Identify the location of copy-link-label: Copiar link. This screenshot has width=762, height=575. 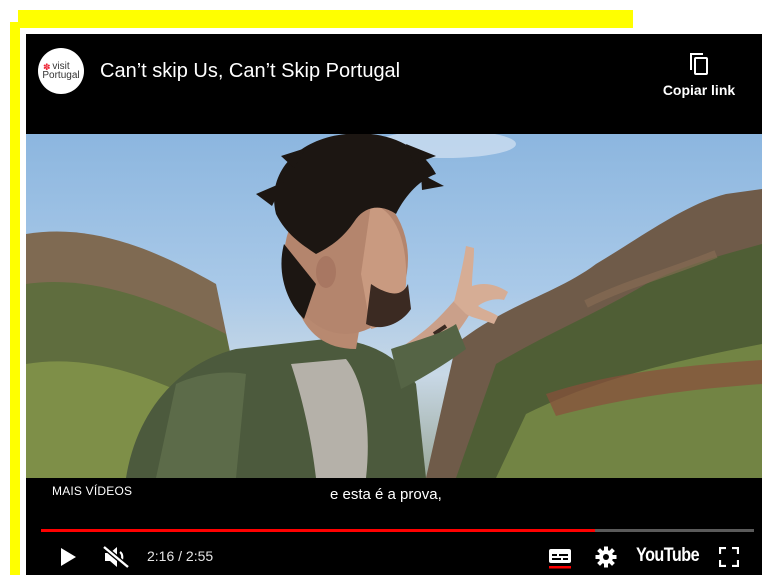
(699, 90).